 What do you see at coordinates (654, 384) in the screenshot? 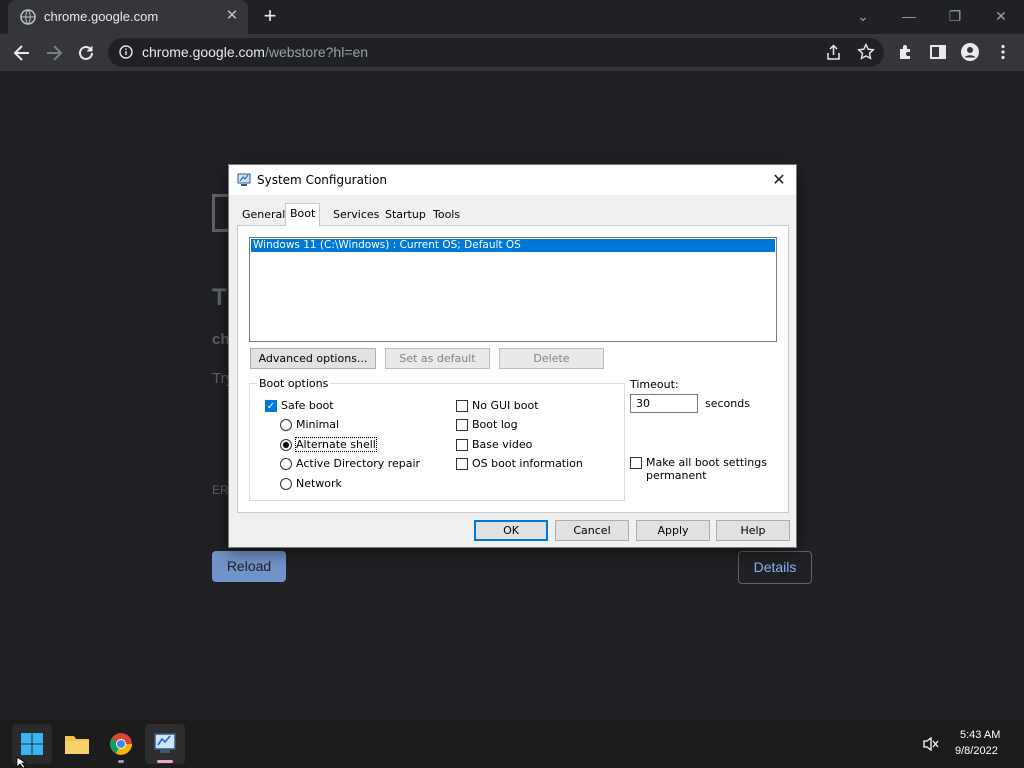
I see `timeout-label: Timeout:` at bounding box center [654, 384].